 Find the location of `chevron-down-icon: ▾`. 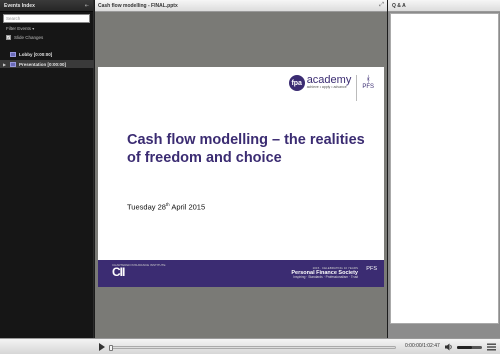

chevron-down-icon: ▾ is located at coordinates (33, 28).